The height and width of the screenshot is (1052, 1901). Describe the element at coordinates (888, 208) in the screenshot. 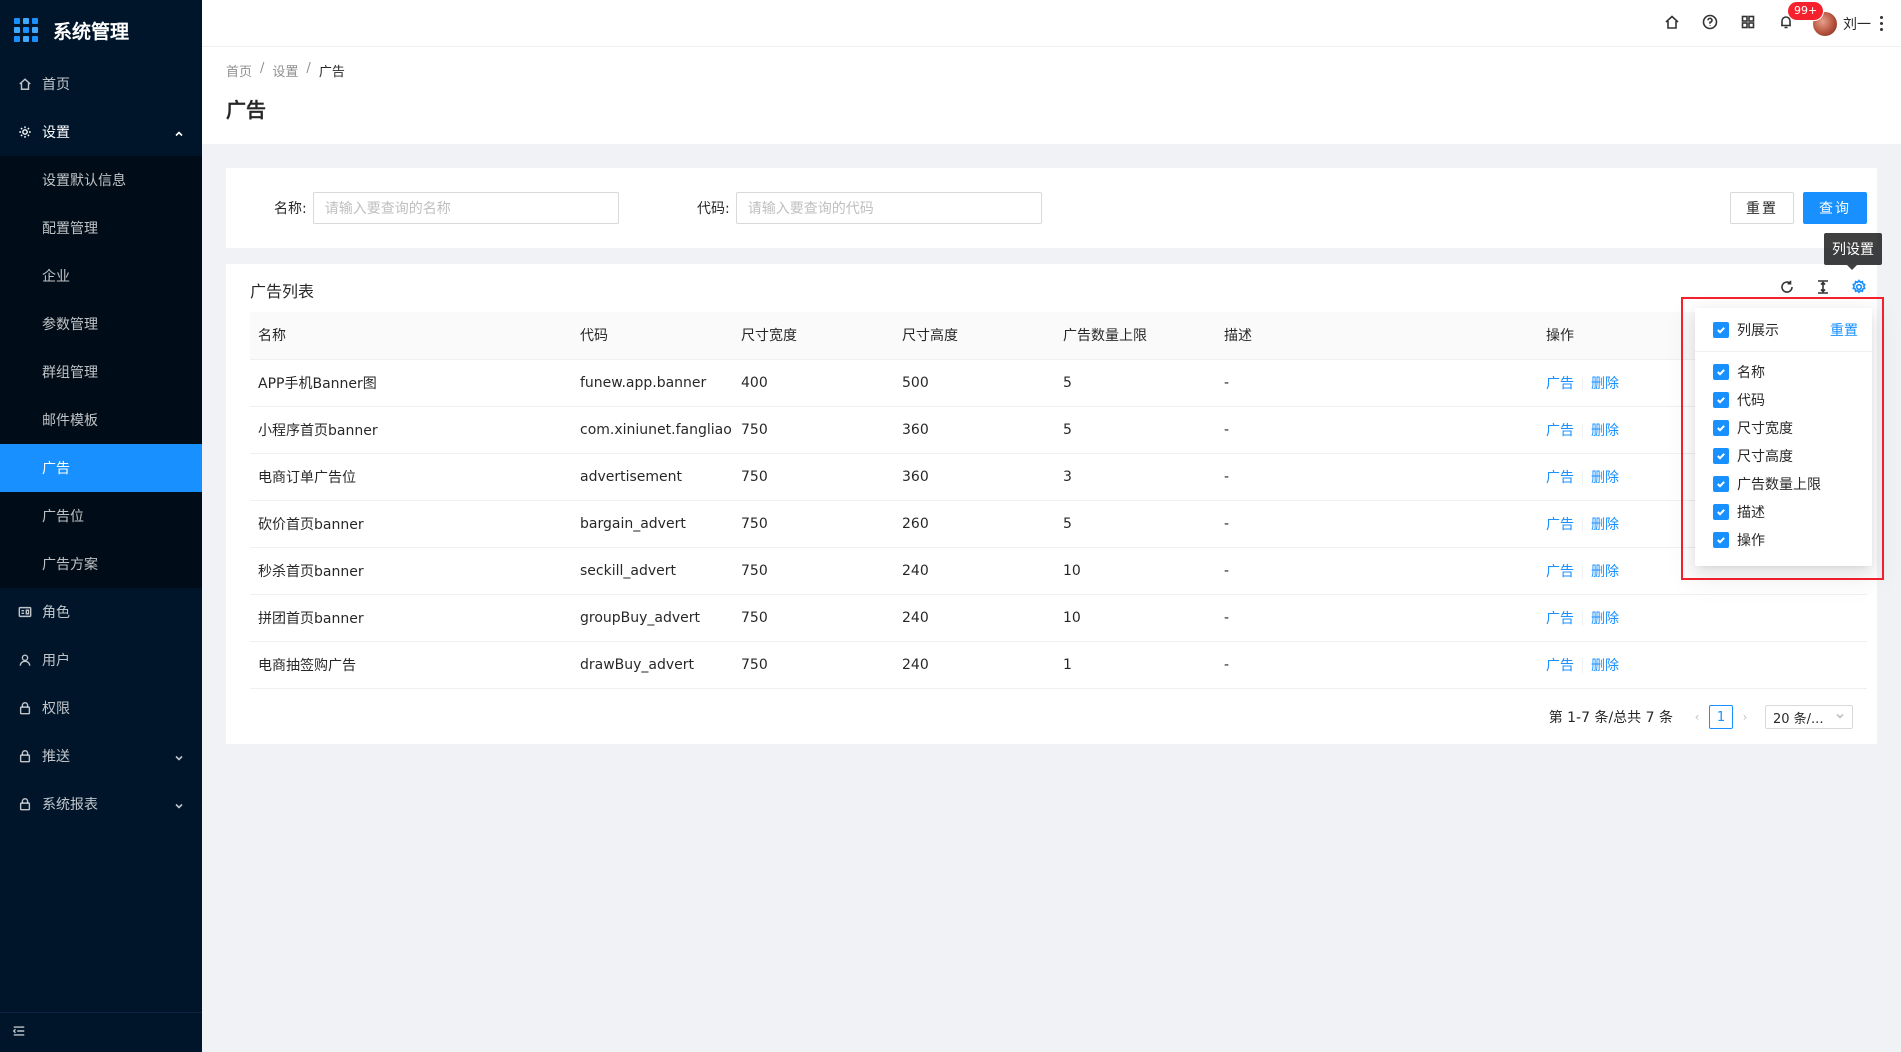

I see `code-search-input: 请输入要查询的代码` at that location.